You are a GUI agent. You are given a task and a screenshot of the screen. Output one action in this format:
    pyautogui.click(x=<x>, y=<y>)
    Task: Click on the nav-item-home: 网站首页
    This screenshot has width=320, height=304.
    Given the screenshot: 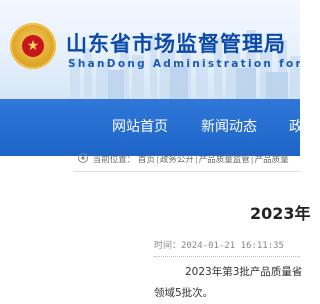 What is the action you would take?
    pyautogui.click(x=140, y=127)
    